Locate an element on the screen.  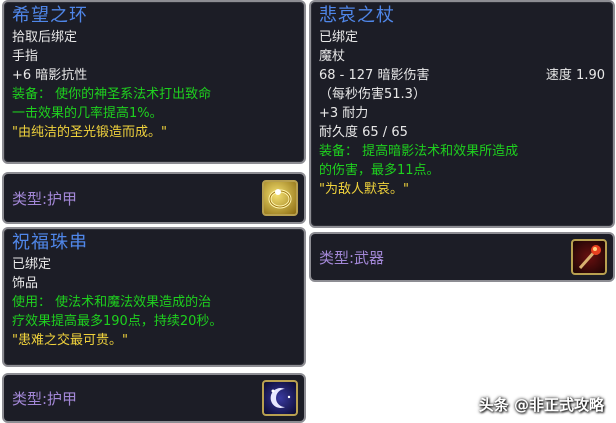
slot-text: 手指 is located at coordinates (25, 56).